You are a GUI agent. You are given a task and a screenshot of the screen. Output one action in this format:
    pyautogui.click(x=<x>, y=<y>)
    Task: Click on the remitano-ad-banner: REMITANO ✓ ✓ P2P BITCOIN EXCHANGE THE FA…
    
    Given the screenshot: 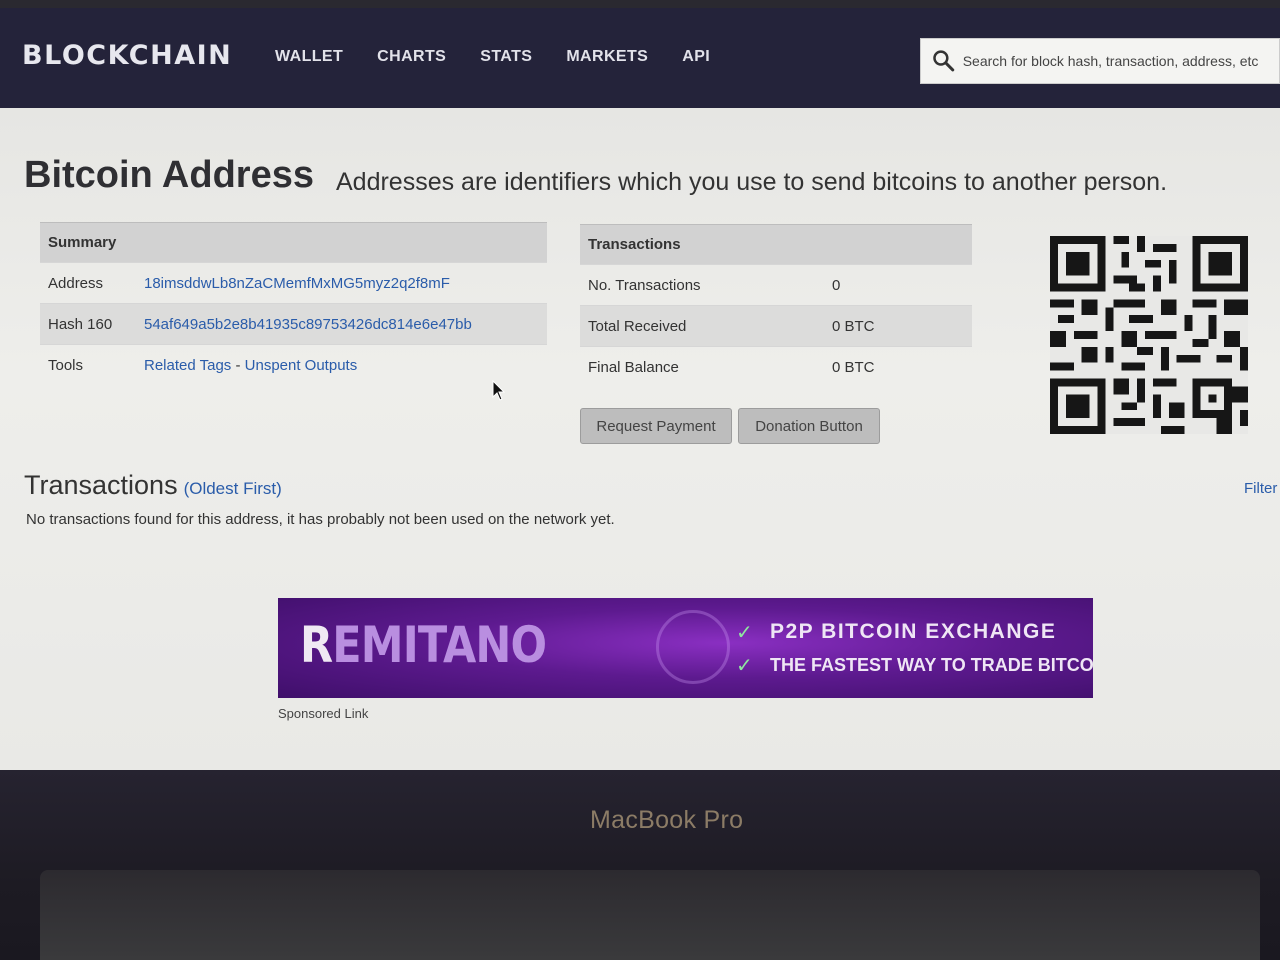 What is the action you would take?
    pyautogui.click(x=685, y=648)
    